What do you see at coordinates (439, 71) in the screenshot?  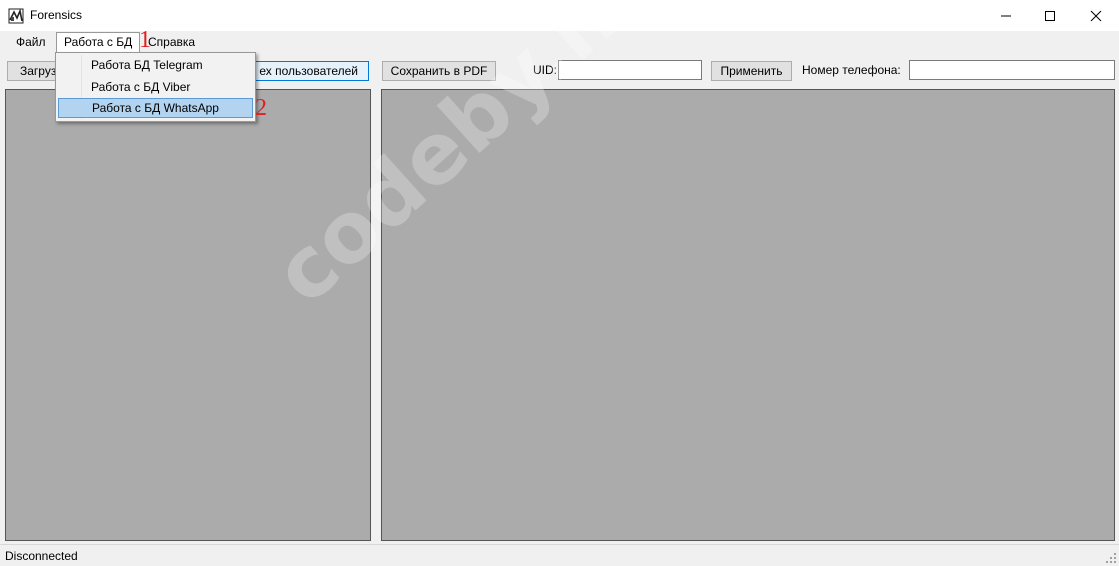 I see `save-pdf-button: Сохранить в PDF` at bounding box center [439, 71].